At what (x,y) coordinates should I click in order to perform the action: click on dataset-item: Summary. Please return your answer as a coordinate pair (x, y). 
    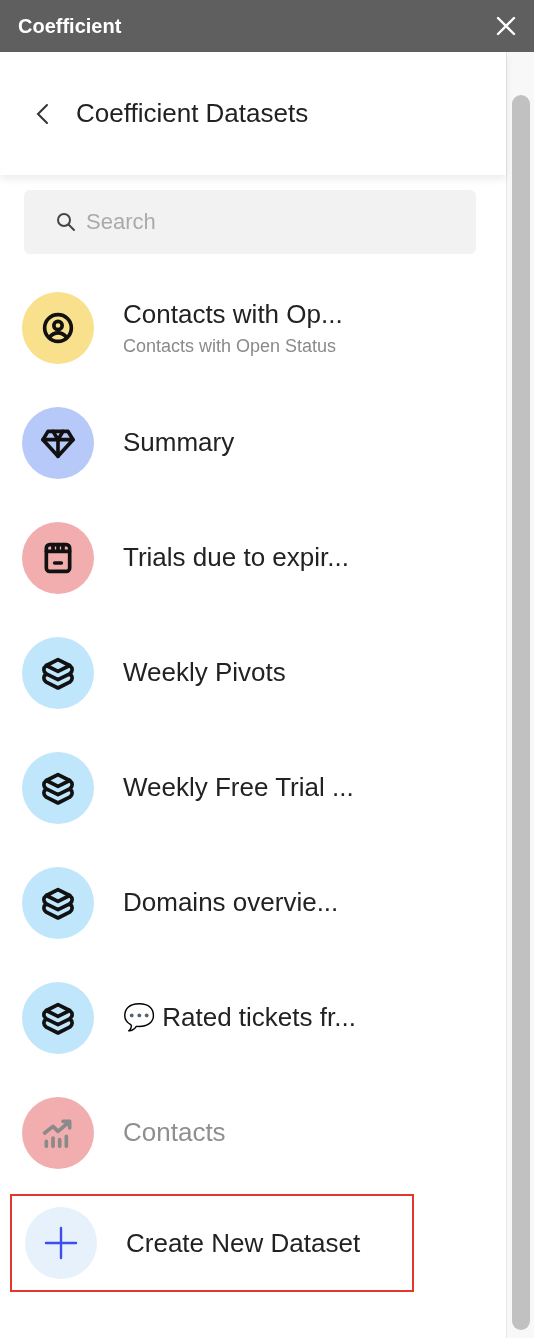
    Looking at the image, I should click on (253, 442).